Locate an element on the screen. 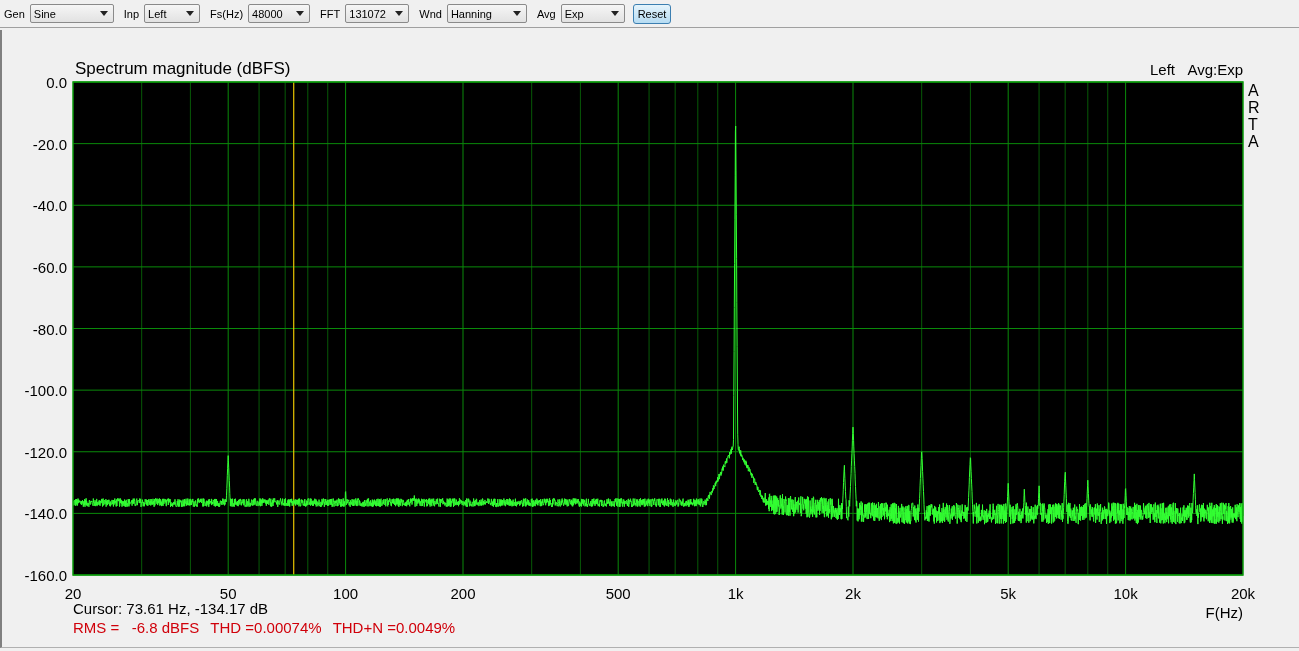  x-tick-label: 20k is located at coordinates (1243, 593).